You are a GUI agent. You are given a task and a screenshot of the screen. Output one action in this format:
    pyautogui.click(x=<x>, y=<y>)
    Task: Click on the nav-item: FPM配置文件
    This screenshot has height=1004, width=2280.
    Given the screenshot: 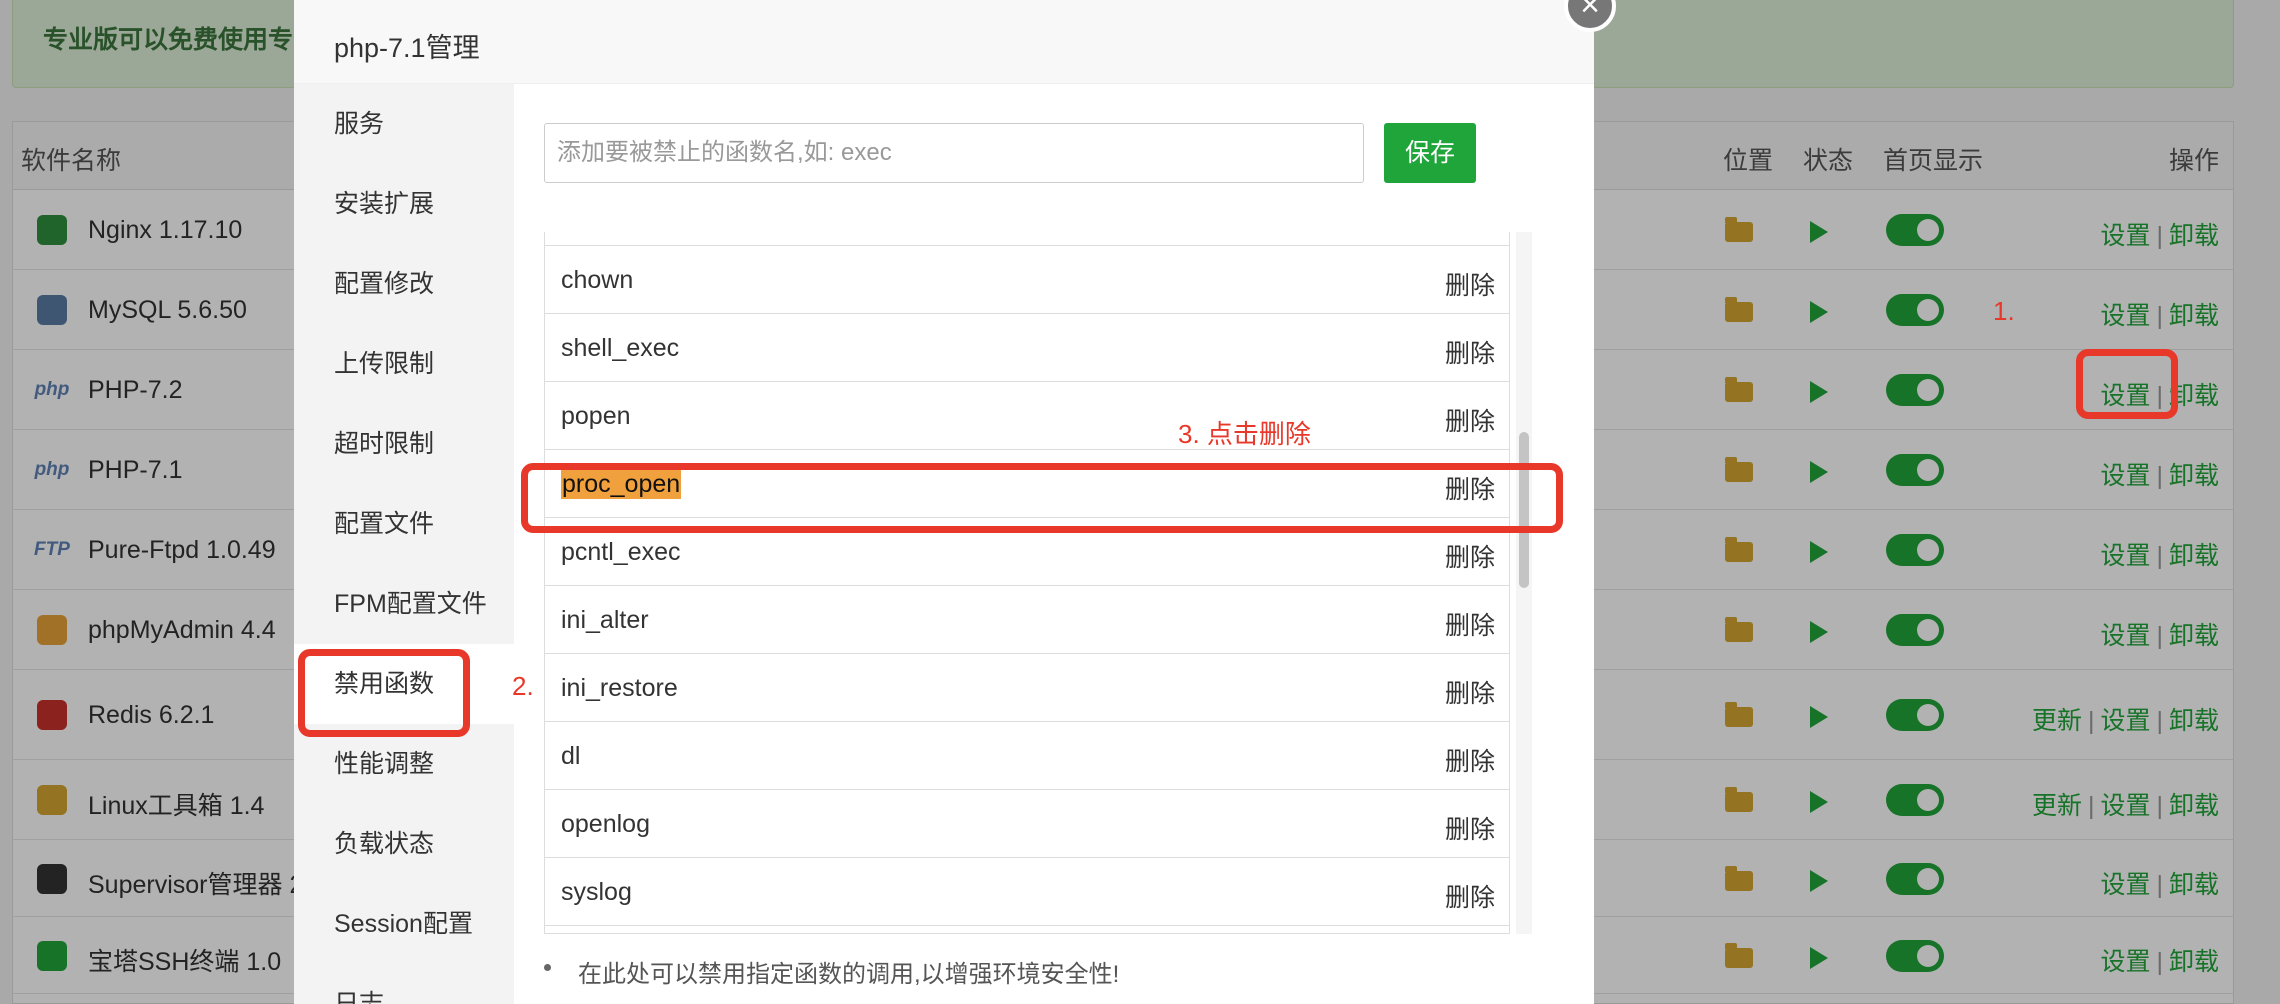 What is the action you would take?
    pyautogui.click(x=404, y=604)
    